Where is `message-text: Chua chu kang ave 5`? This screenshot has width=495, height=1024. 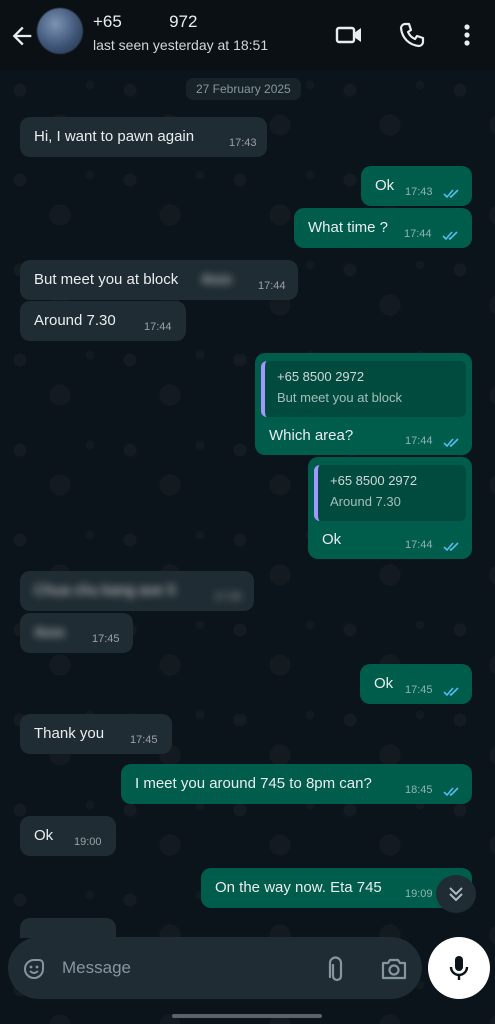
message-text: Chua chu kang ave 5 is located at coordinates (105, 590).